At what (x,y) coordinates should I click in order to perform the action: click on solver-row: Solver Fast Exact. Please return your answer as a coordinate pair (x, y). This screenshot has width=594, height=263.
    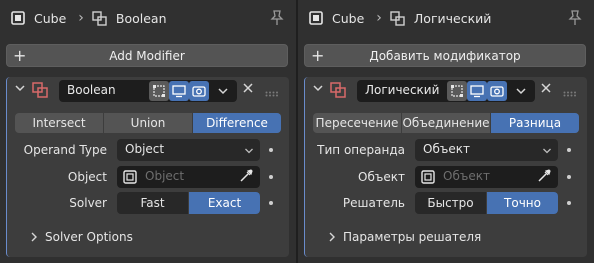
    Looking at the image, I should click on (148, 203).